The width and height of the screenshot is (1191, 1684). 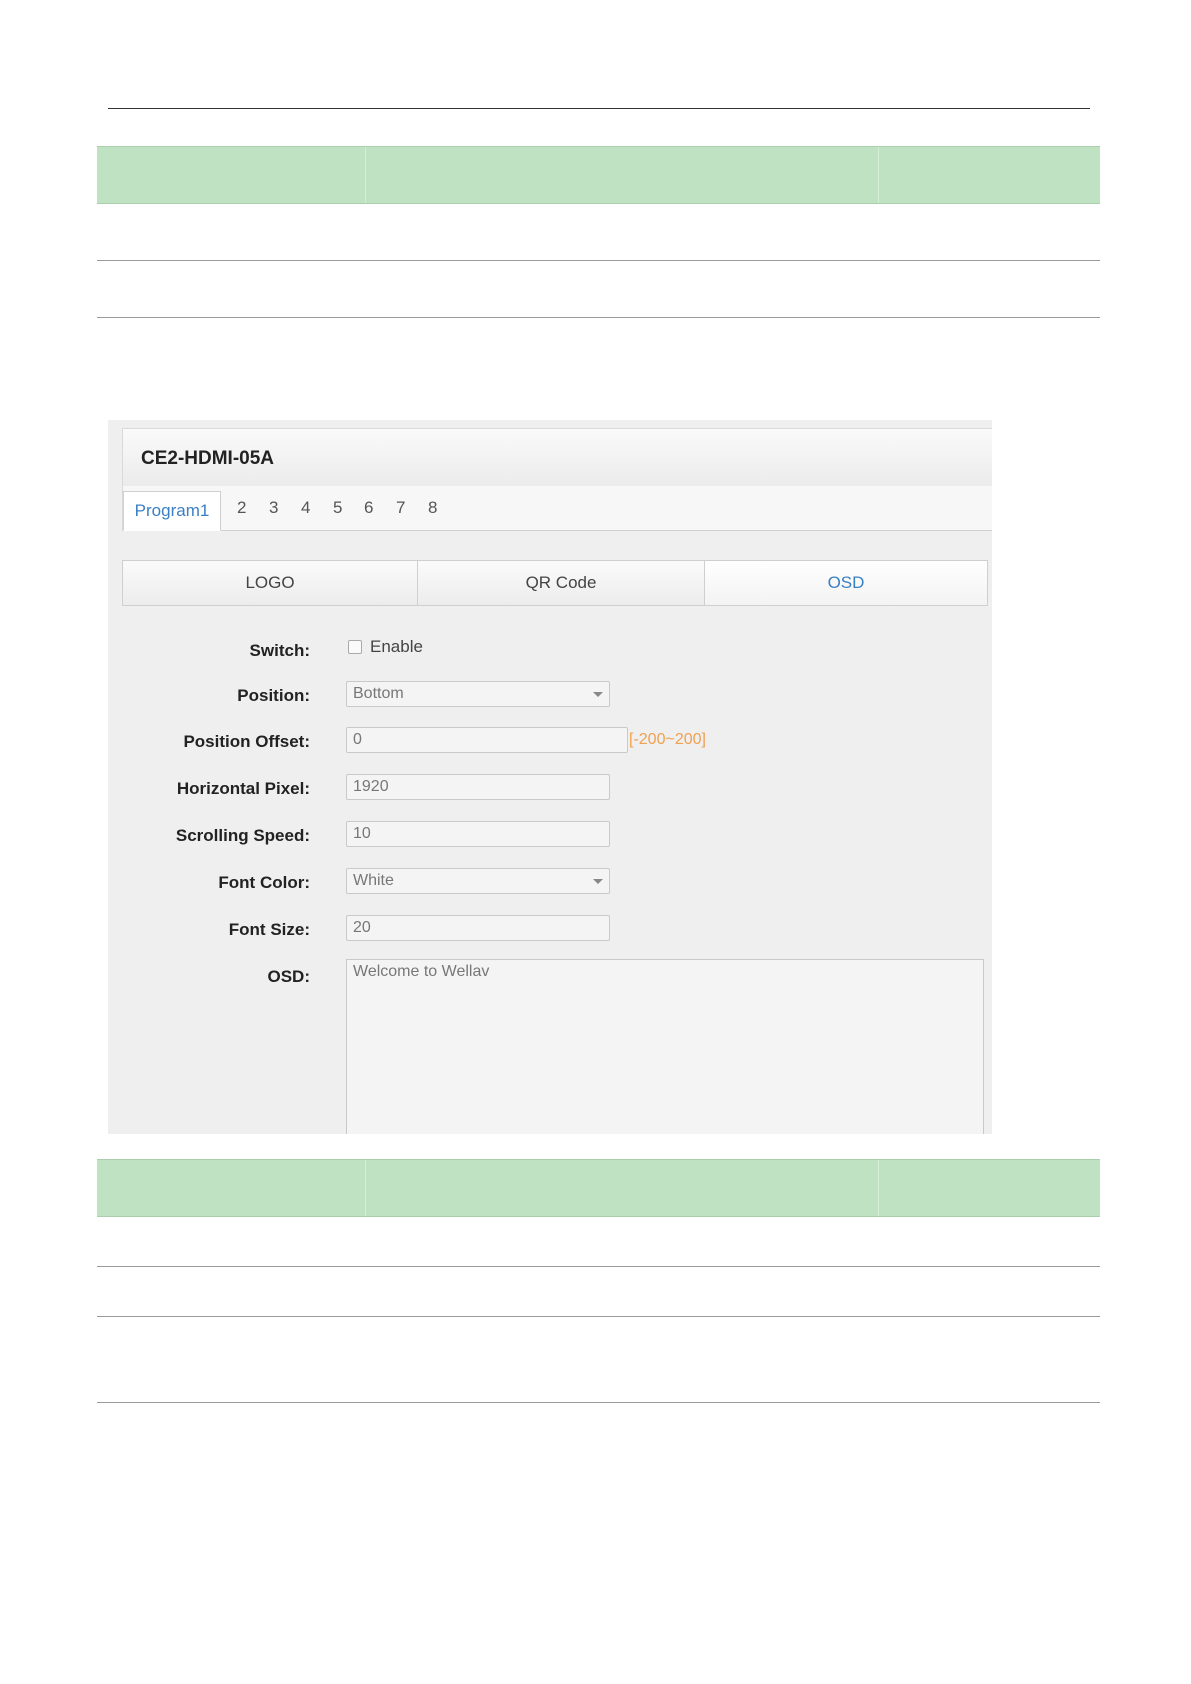 What do you see at coordinates (362, 927) in the screenshot?
I see `font-size-value: 20` at bounding box center [362, 927].